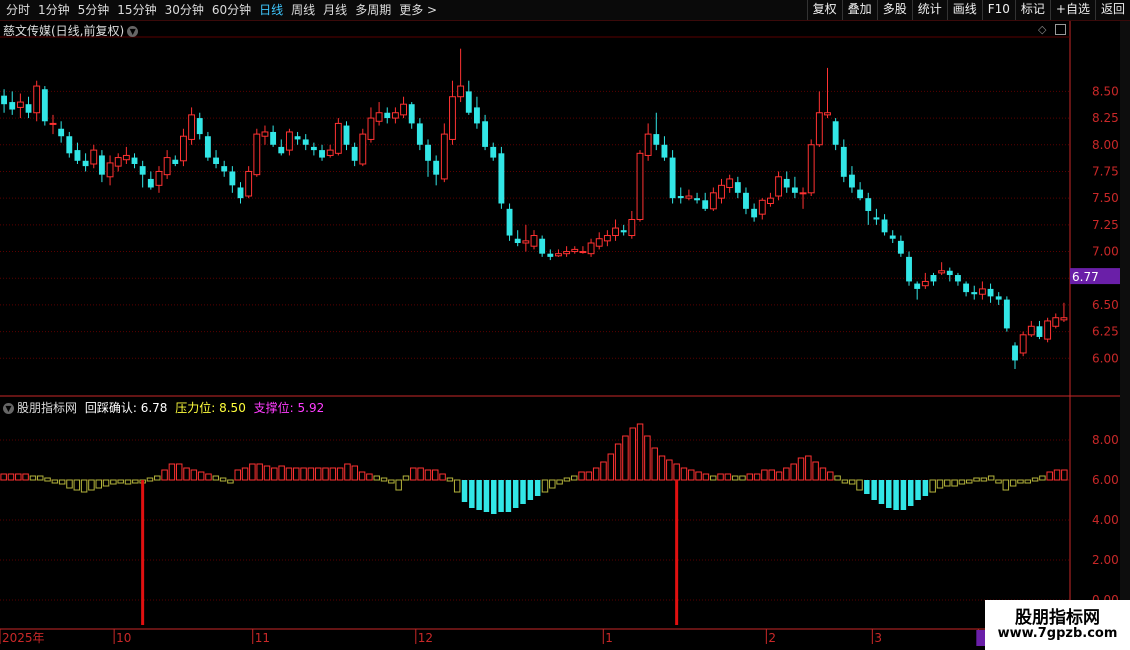 This screenshot has height=650, width=1130. What do you see at coordinates (1042, 29) in the screenshot?
I see `diamond-icon: ◇` at bounding box center [1042, 29].